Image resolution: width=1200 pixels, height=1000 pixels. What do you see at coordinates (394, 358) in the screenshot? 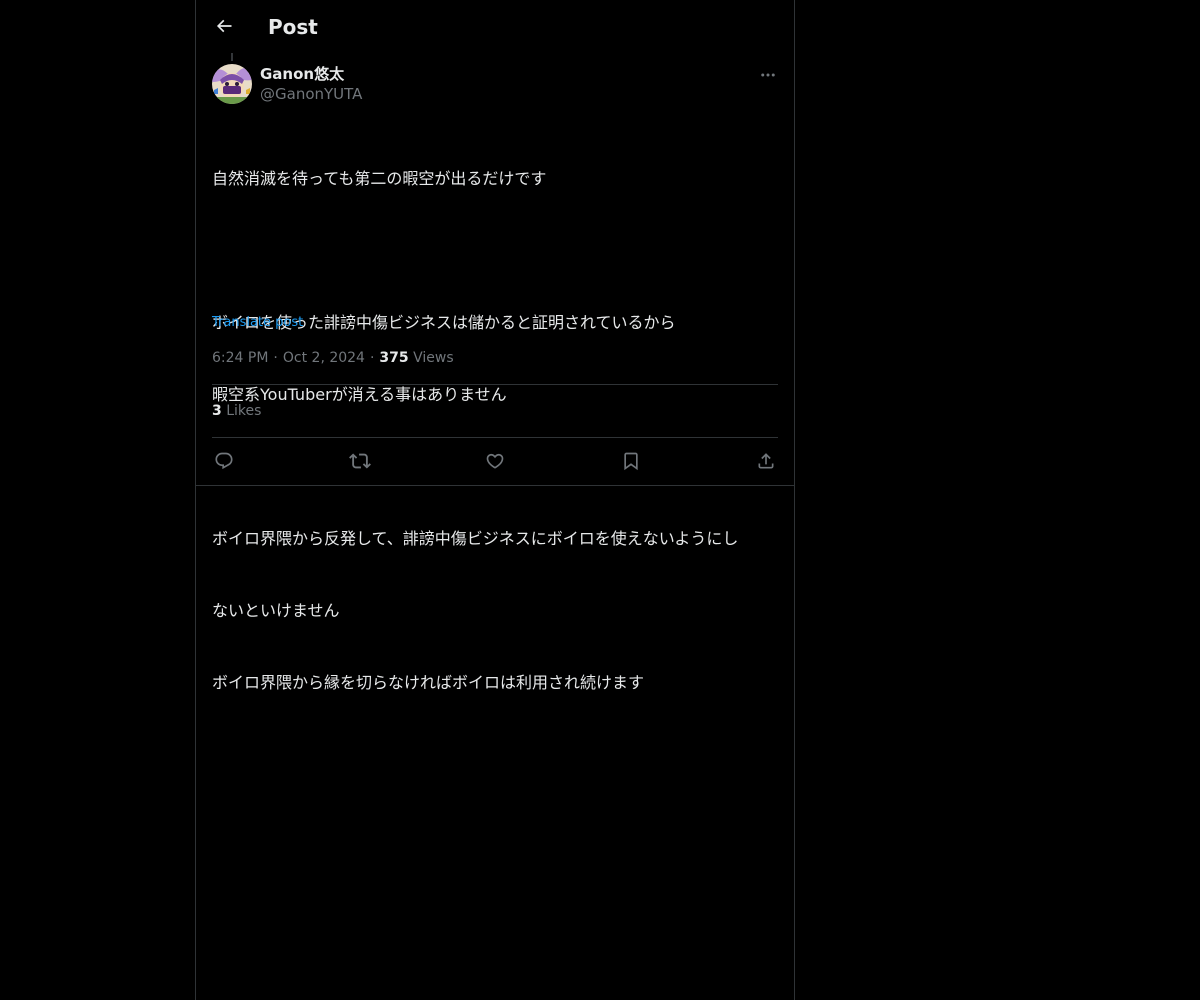
I see `views-count: 375` at bounding box center [394, 358].